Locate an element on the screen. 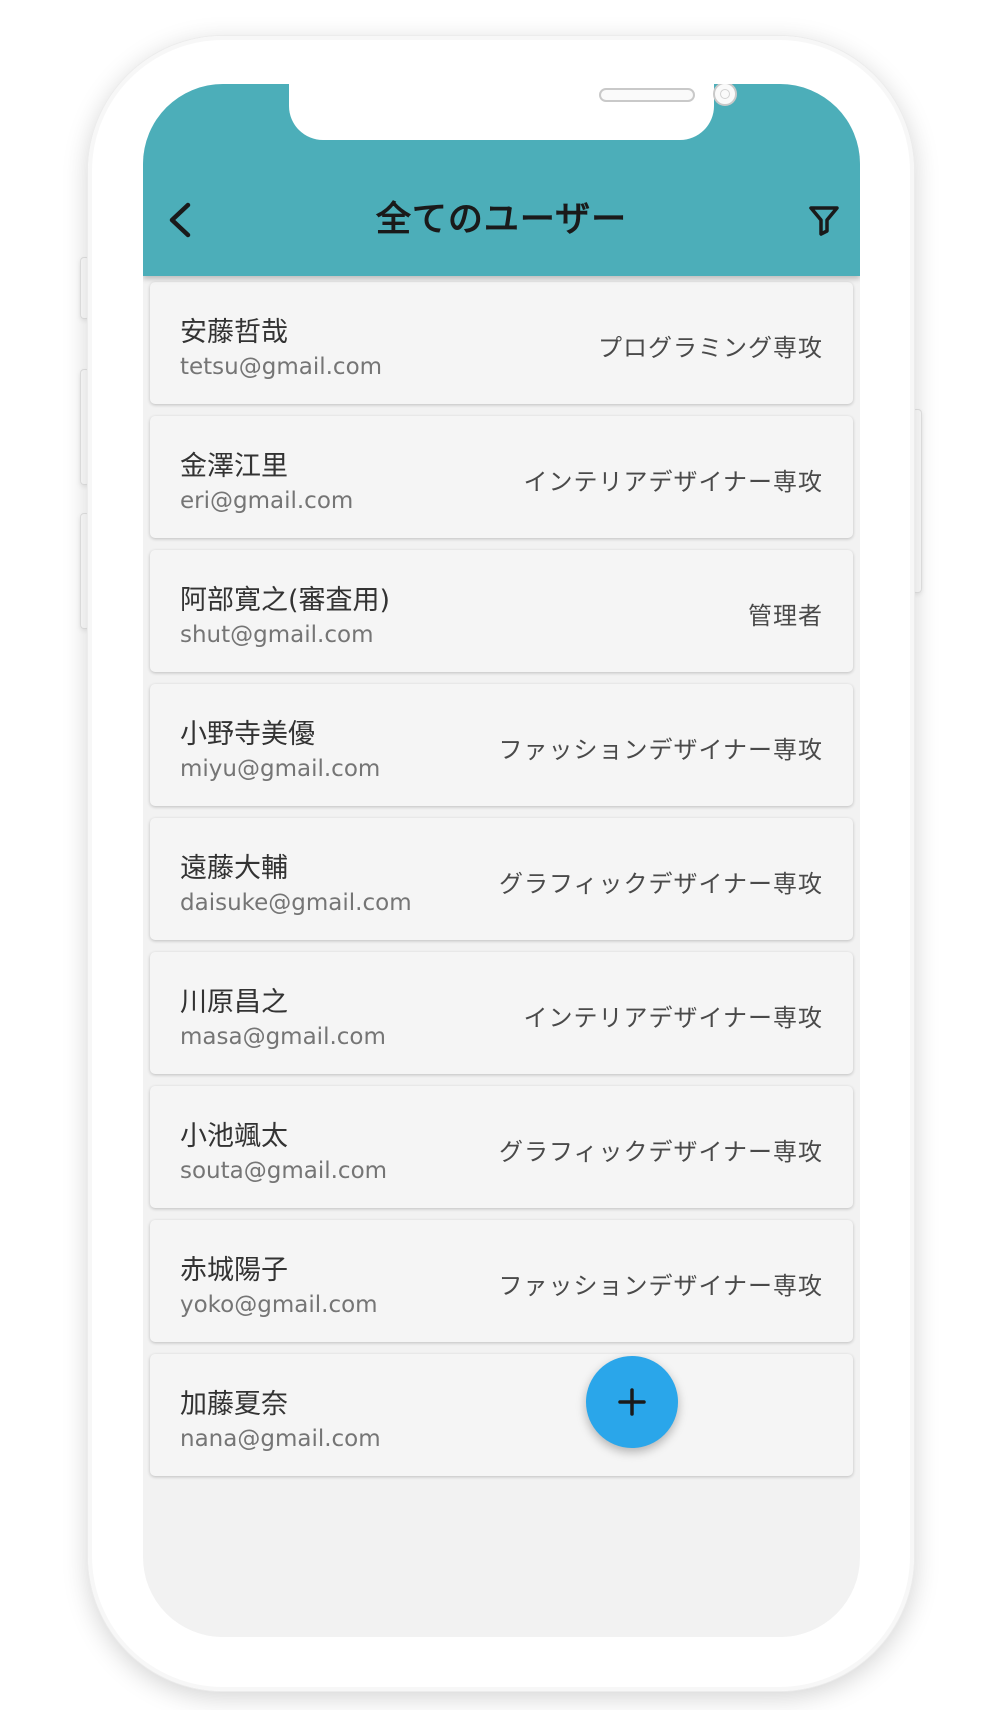  user-list-item: 小池颯太 souta@gmail.com グラフィックデザイナー専攻 is located at coordinates (501, 1147).